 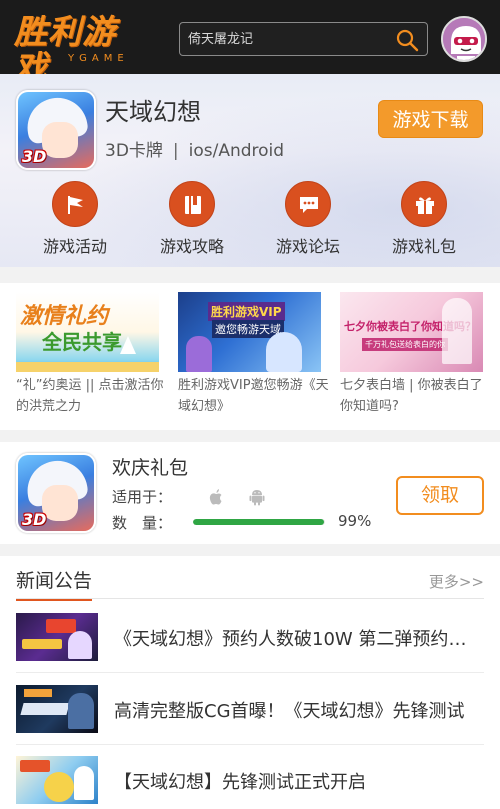 I want to click on search-icon, so click(x=407, y=40).